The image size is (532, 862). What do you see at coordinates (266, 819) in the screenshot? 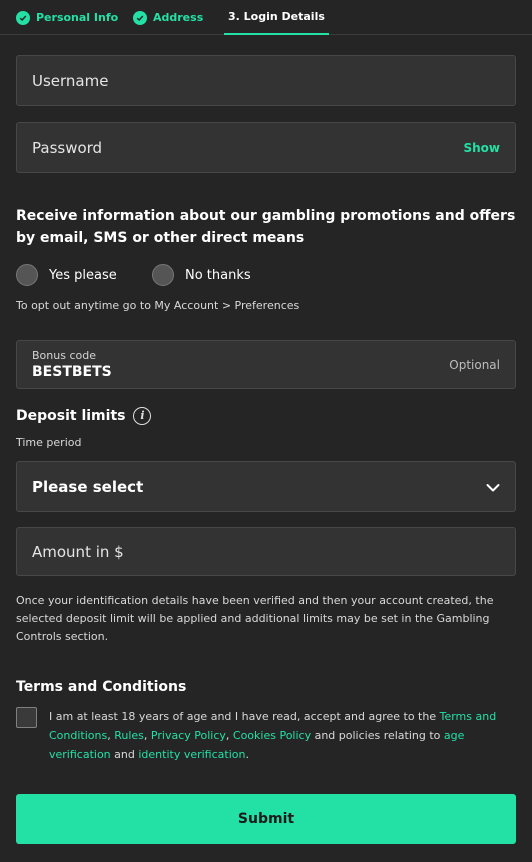
I see `submit-button: Submit` at bounding box center [266, 819].